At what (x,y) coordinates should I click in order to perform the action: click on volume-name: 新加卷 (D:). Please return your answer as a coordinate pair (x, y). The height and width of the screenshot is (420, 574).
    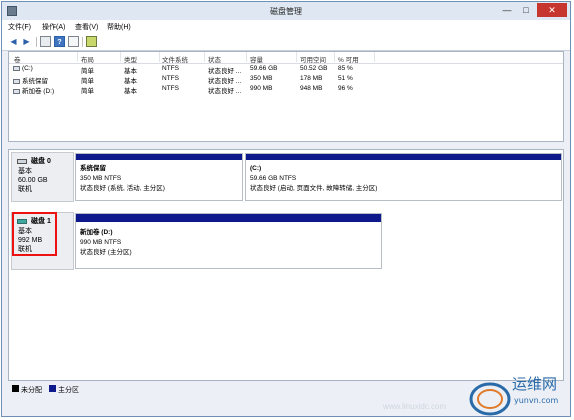
    Looking at the image, I should click on (38, 91).